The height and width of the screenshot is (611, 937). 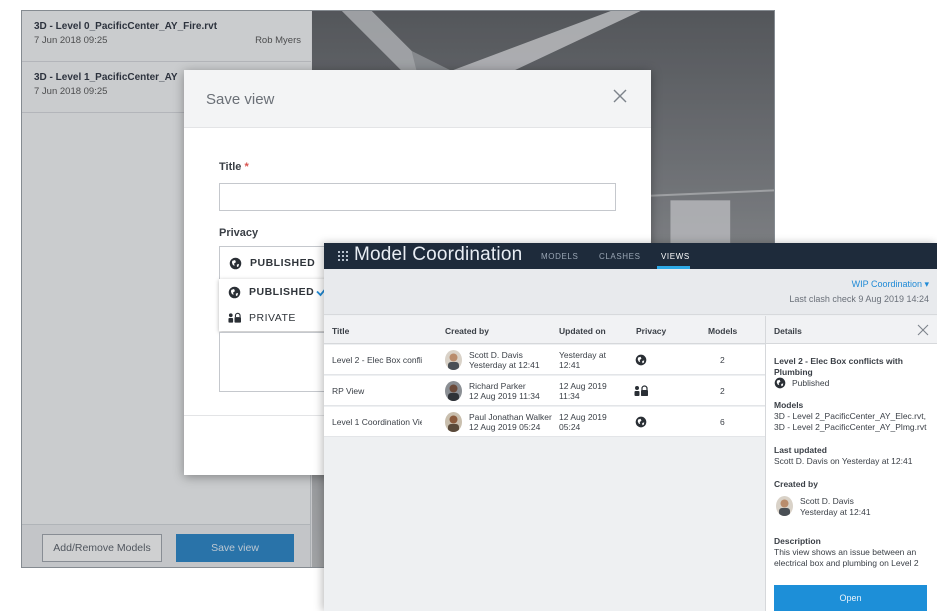 I want to click on privacy-dropdown: PUBLISHED, so click(x=279, y=263).